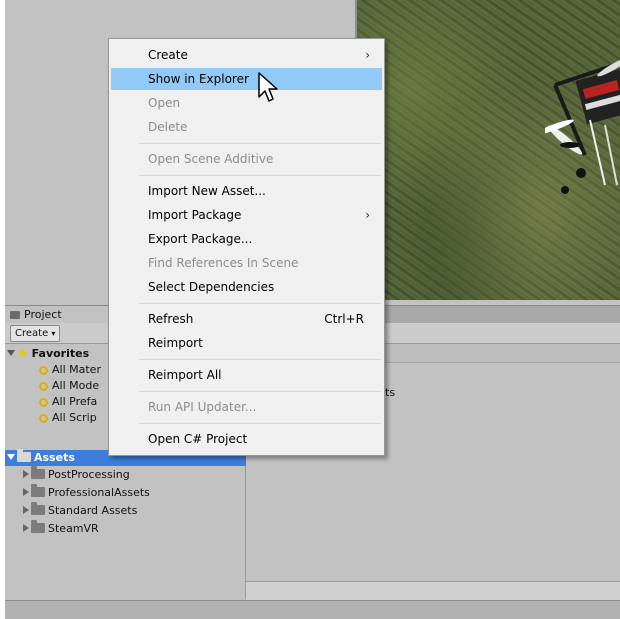 This screenshot has height=619, width=620. I want to click on menu-item-label: Import Package, so click(195, 215).